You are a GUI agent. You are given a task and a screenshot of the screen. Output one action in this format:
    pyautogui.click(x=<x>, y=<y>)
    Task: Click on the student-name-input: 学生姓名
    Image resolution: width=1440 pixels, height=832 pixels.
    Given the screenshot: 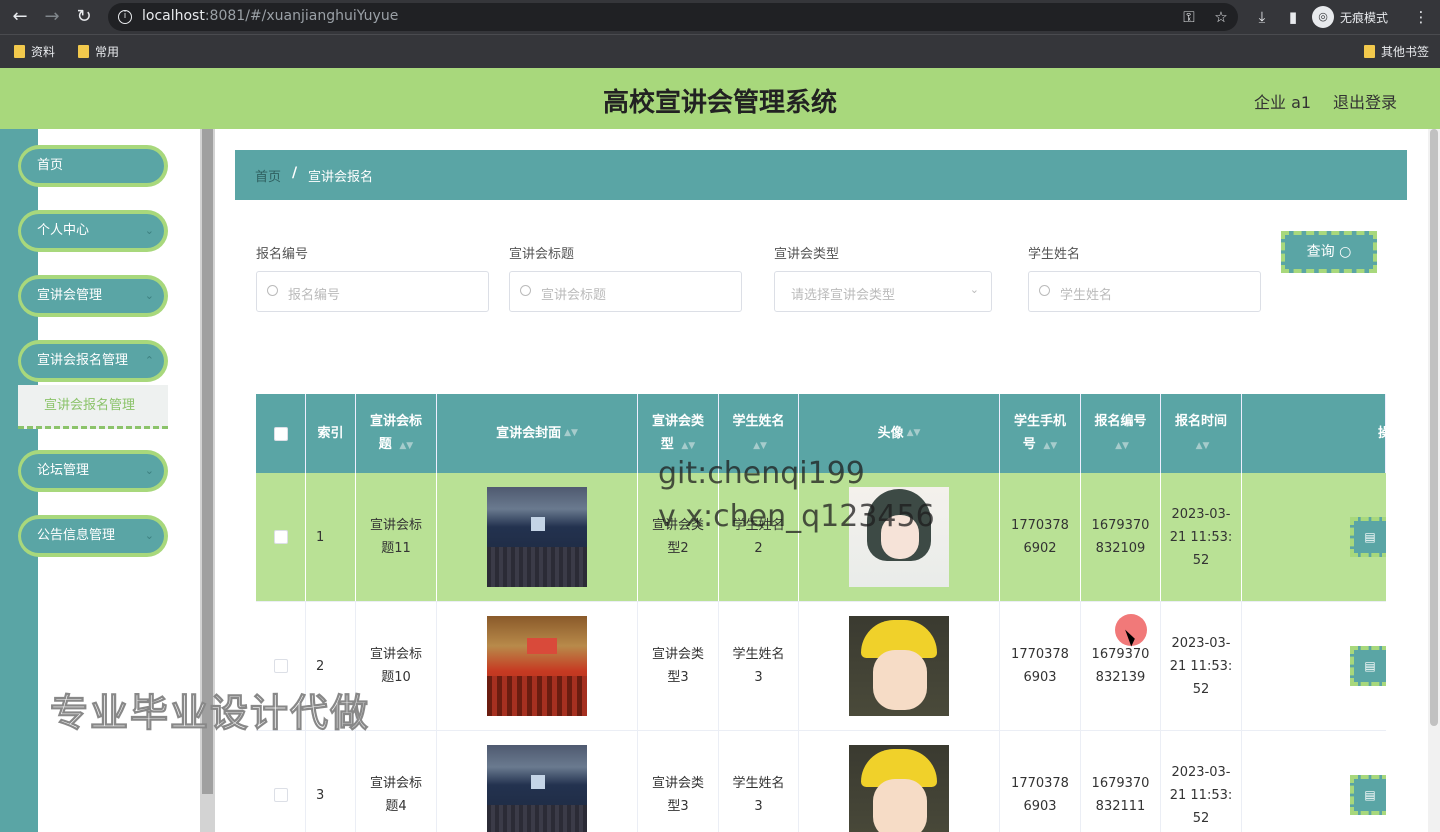 What is the action you would take?
    pyautogui.click(x=1144, y=291)
    